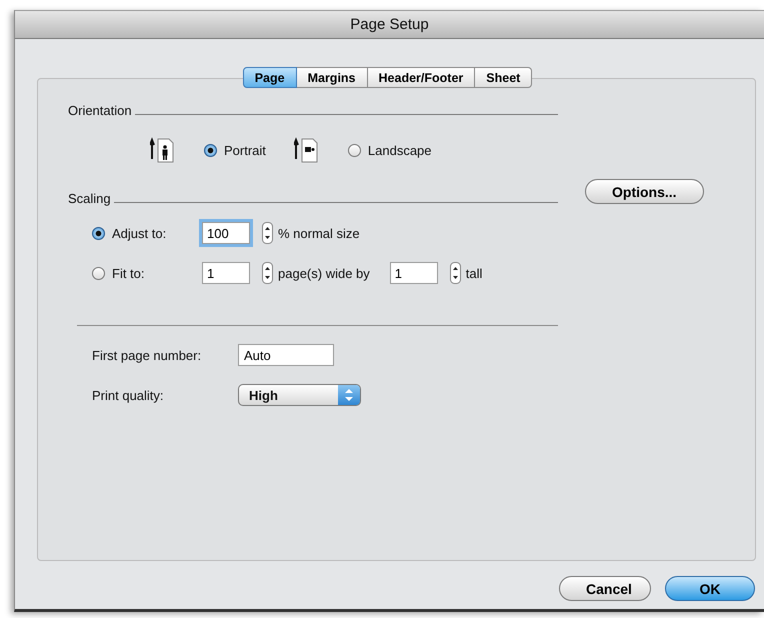 Image resolution: width=764 pixels, height=618 pixels. I want to click on radio-button: Adjust to:, so click(144, 233).